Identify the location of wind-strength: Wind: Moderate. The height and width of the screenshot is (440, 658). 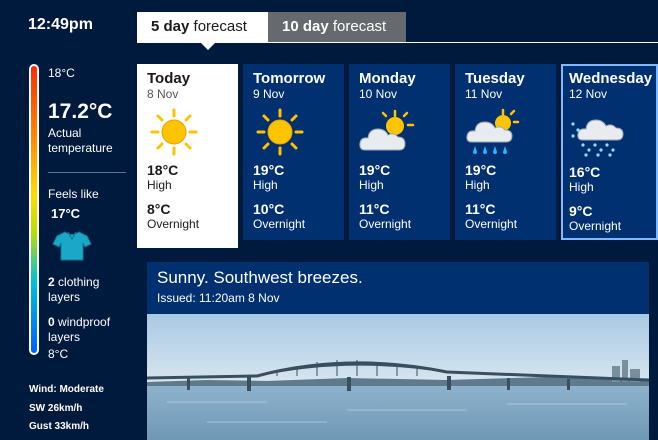
(66, 389).